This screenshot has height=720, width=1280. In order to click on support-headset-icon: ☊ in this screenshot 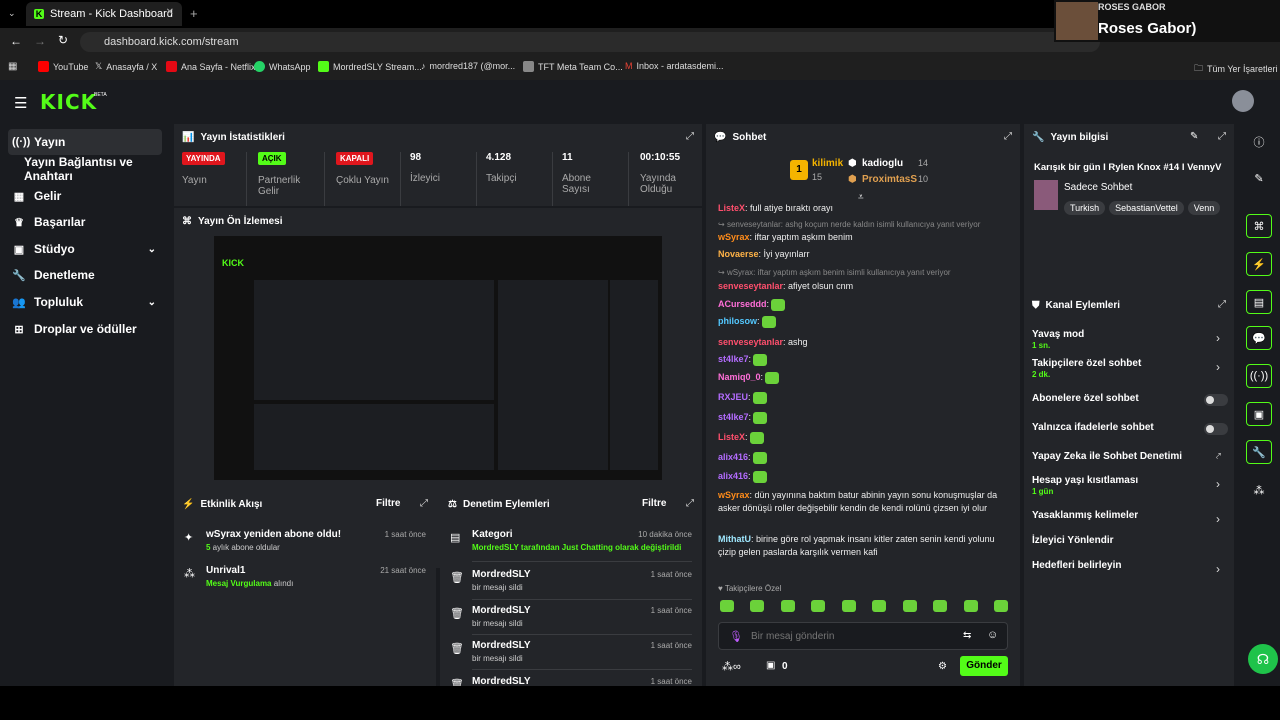, I will do `click(1263, 659)`.